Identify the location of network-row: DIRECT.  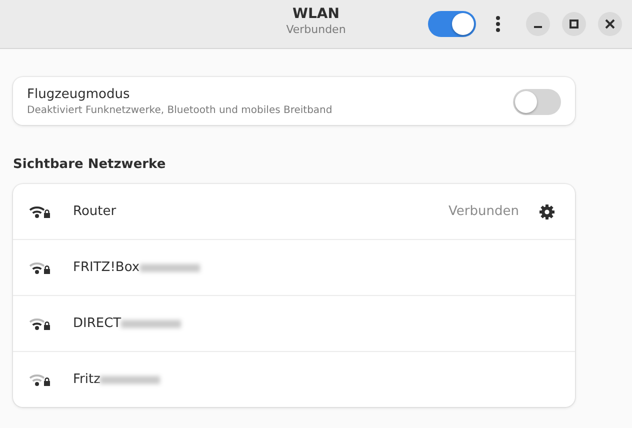
(294, 323).